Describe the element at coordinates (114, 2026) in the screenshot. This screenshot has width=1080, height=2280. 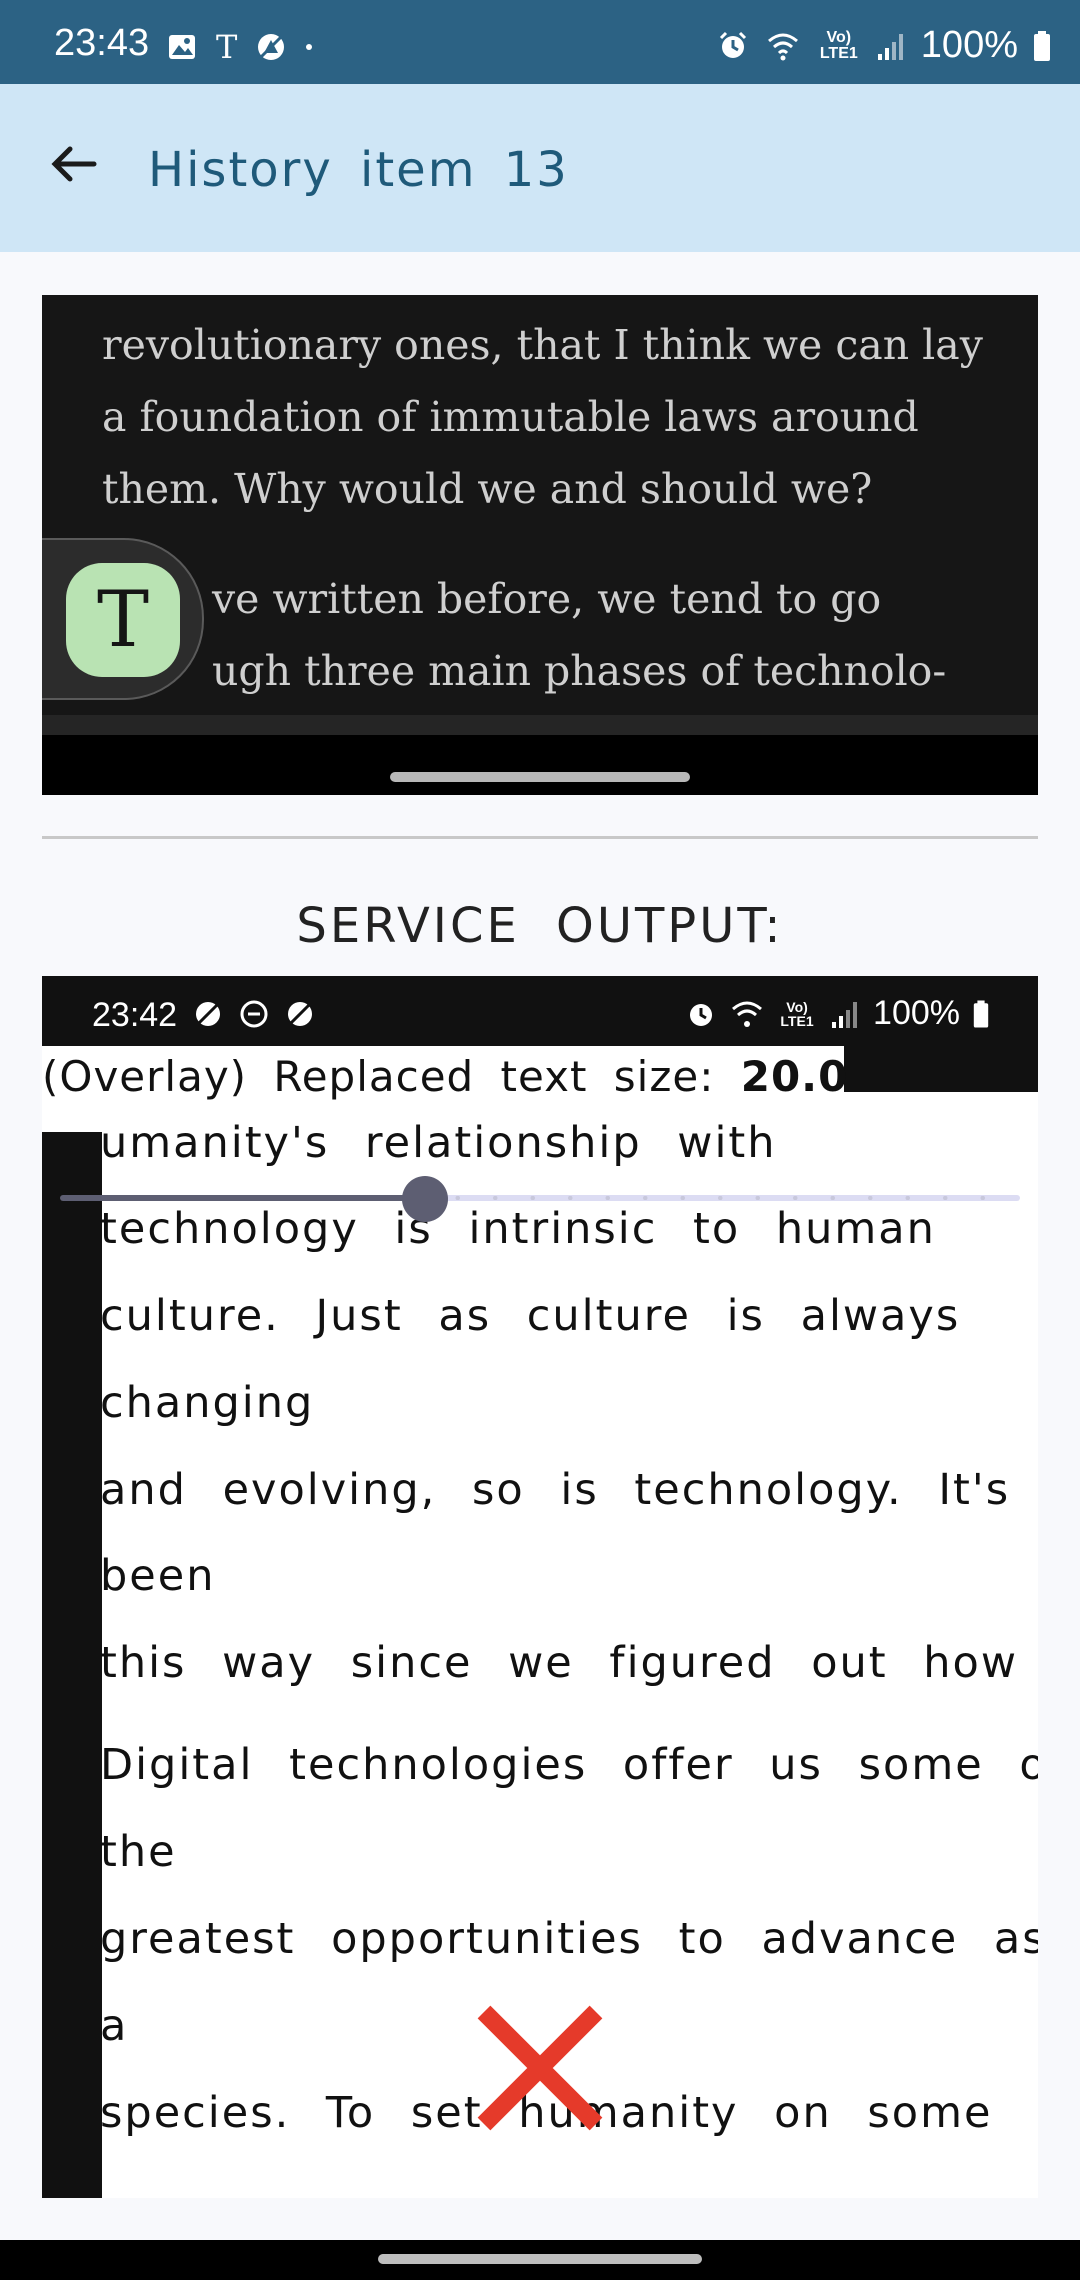
I see `output-line: a` at that location.